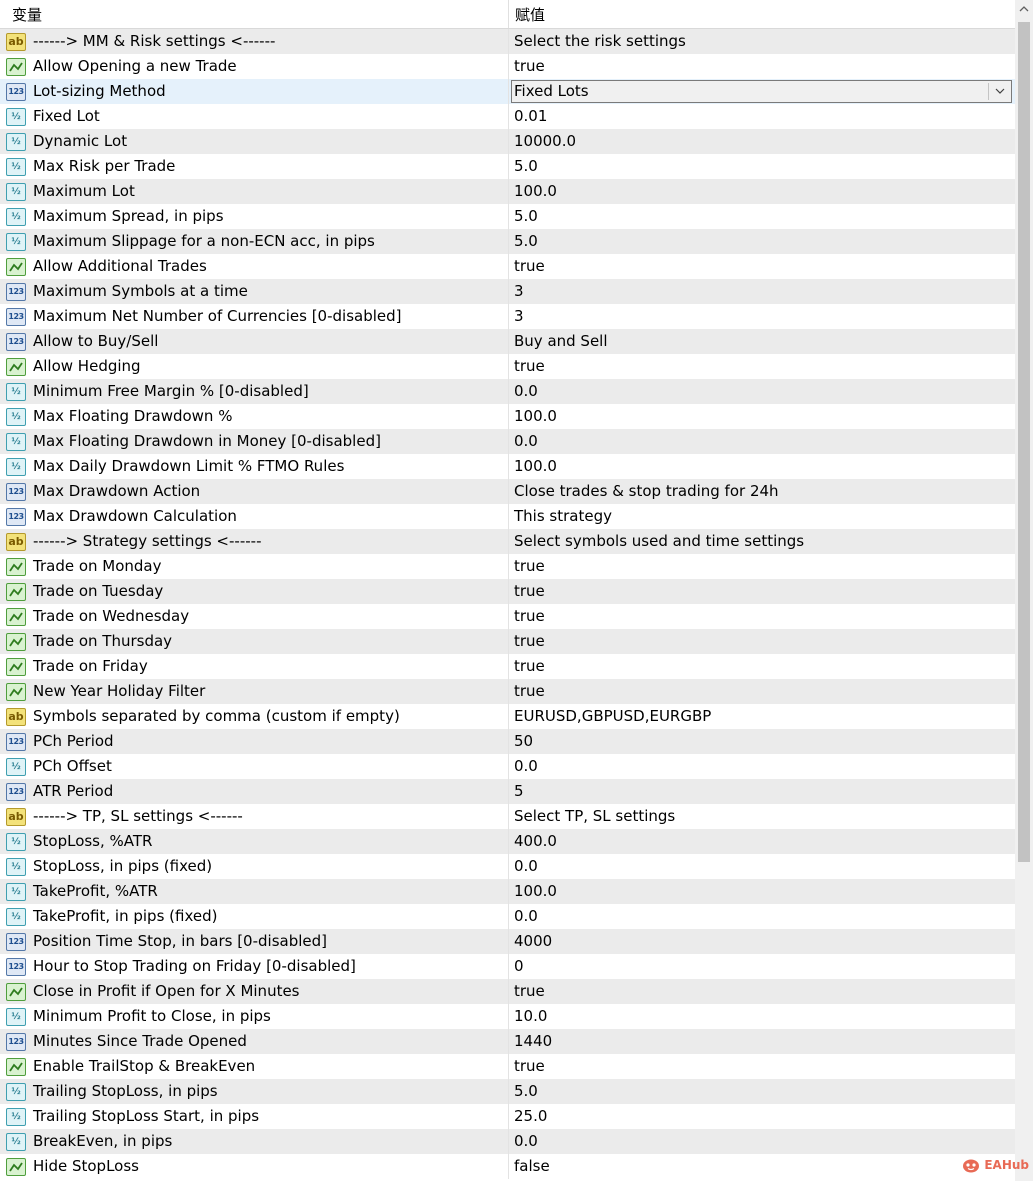  What do you see at coordinates (507, 116) in the screenshot?
I see `table-row: ½ Fixed Lot 0.01` at bounding box center [507, 116].